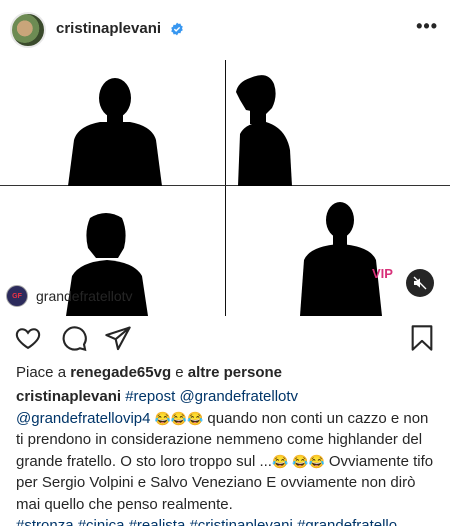 The width and height of the screenshot is (450, 526). What do you see at coordinates (420, 283) in the screenshot?
I see `speaker-muted-icon` at bounding box center [420, 283].